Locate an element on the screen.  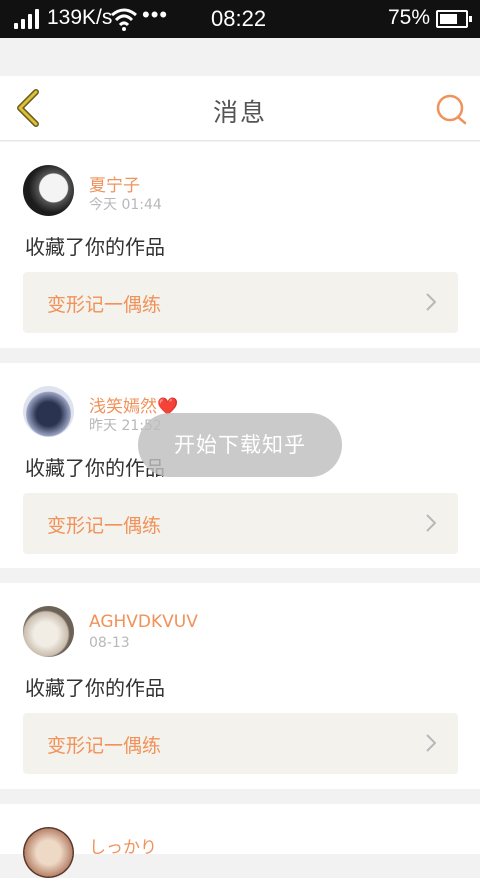
timestamp: 08-13 is located at coordinates (109, 643).